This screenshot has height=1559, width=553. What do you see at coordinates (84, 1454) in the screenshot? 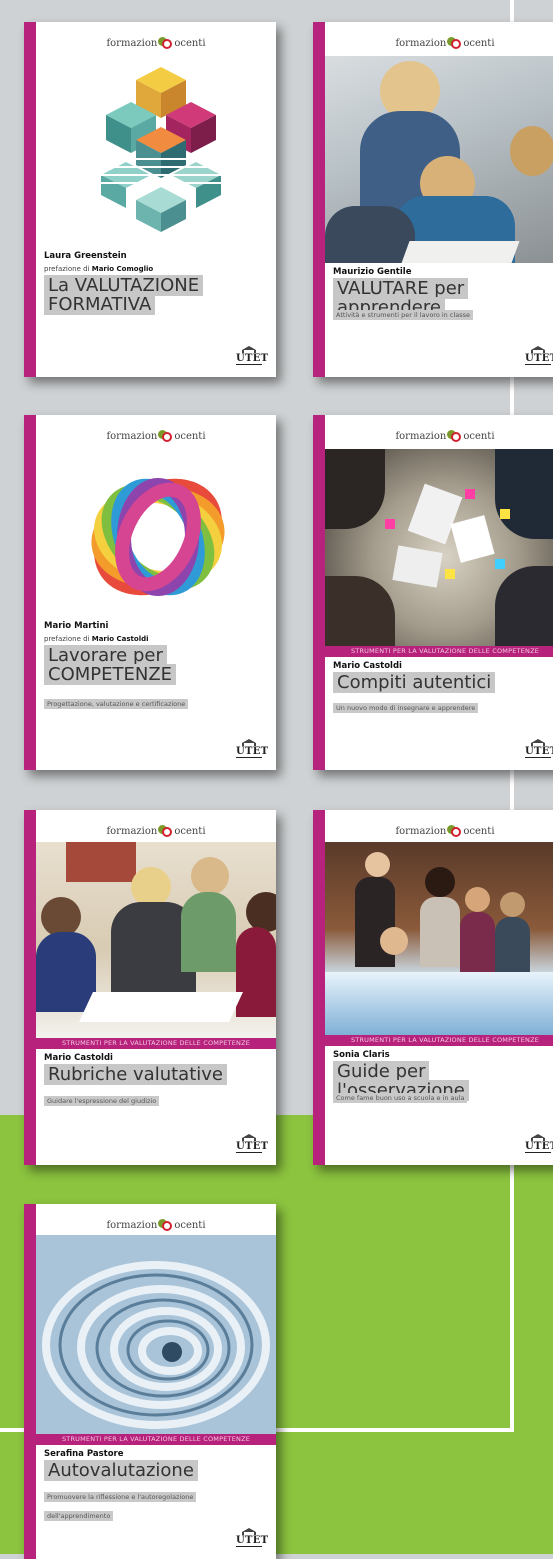
I see `book-author: Serafina Pastore` at bounding box center [84, 1454].